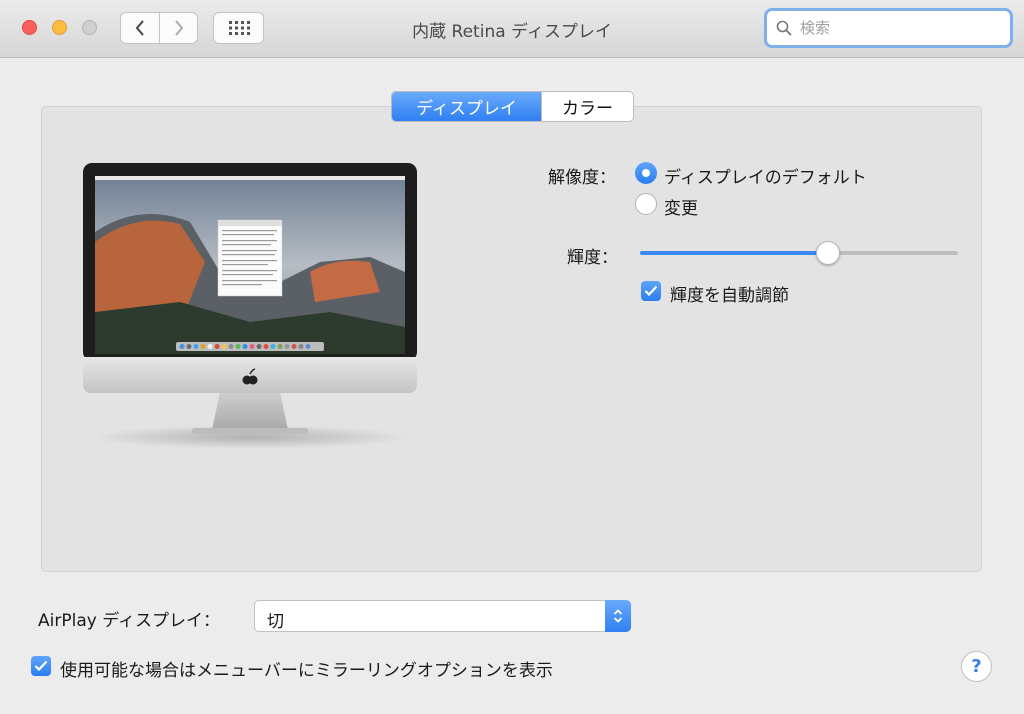 The image size is (1024, 714). What do you see at coordinates (646, 204) in the screenshot?
I see `resolution-scaled-radio` at bounding box center [646, 204].